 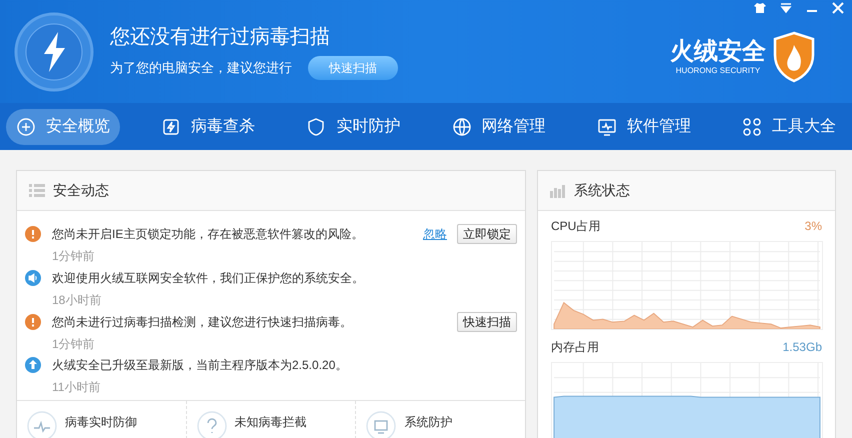 I want to click on question-icon, so click(x=211, y=424).